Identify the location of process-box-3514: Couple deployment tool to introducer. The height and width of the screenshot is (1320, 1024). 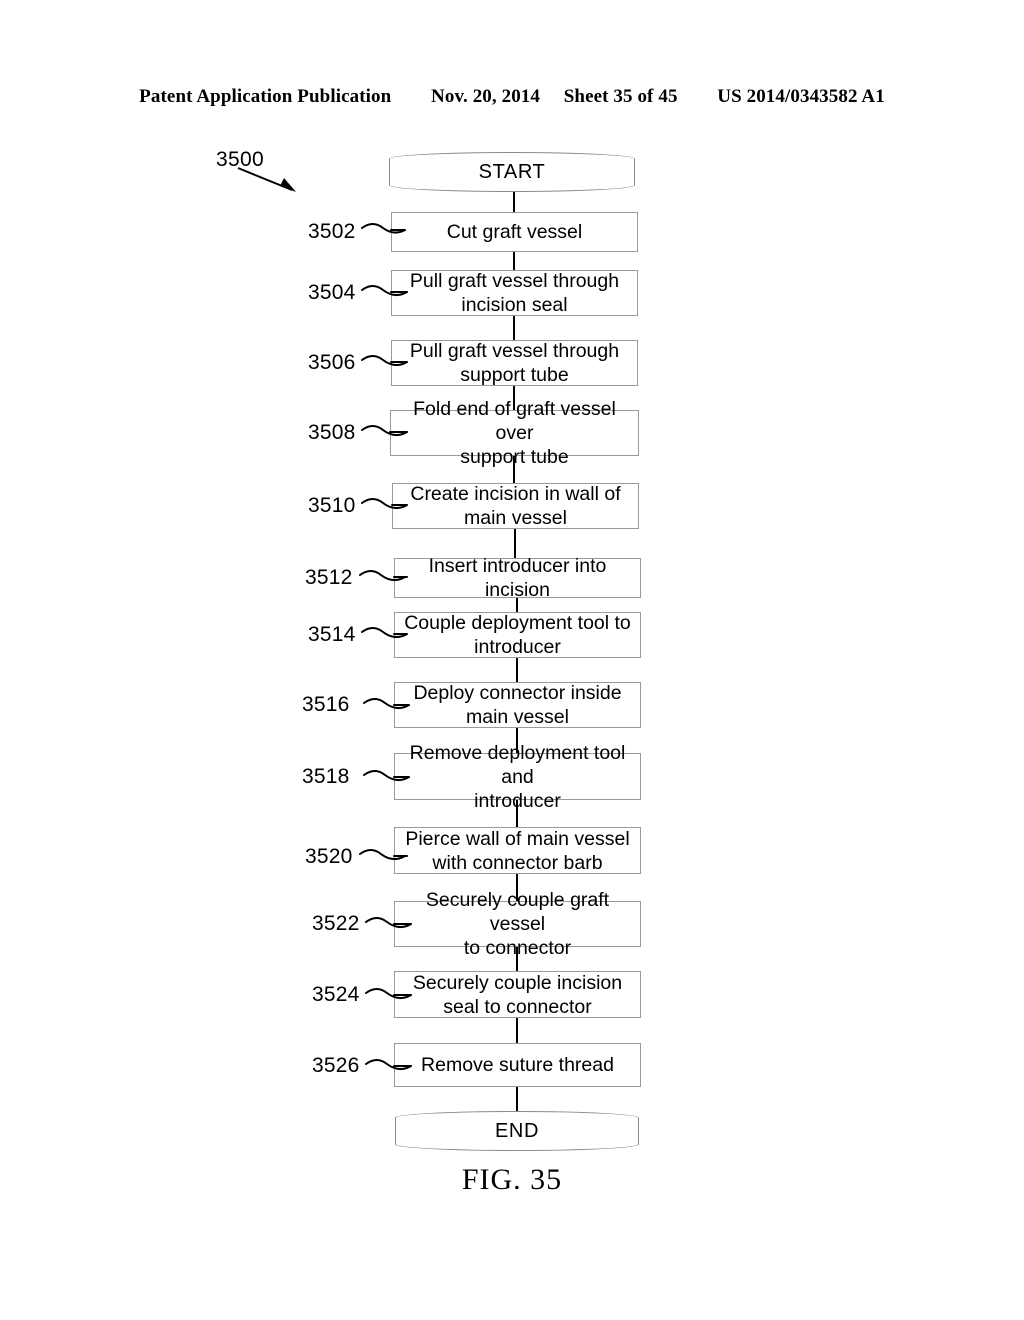
(517, 635).